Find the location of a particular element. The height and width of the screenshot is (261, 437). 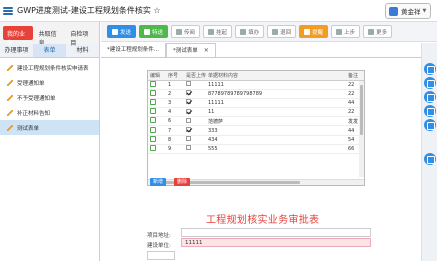

right-sidebar is located at coordinates (429, 152).